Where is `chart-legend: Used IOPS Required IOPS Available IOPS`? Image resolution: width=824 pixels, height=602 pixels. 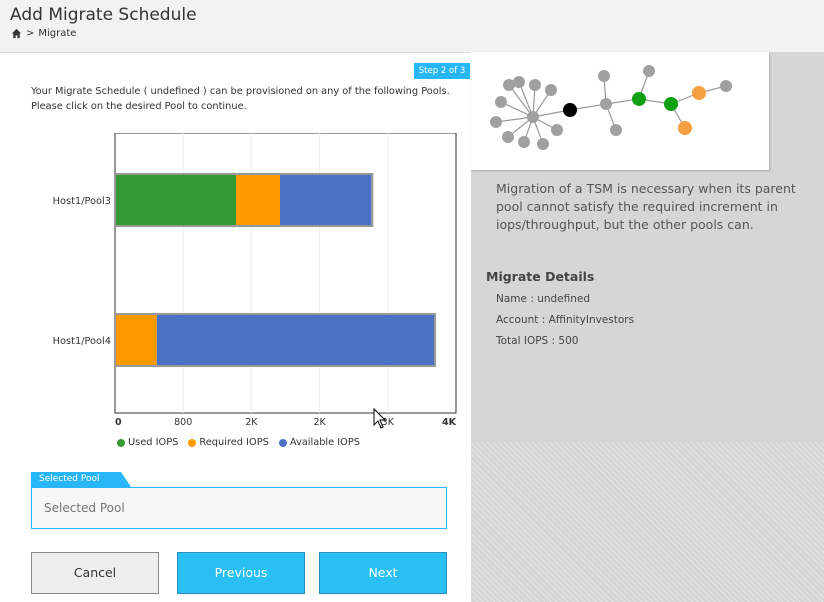 chart-legend: Used IOPS Required IOPS Available IOPS is located at coordinates (238, 442).